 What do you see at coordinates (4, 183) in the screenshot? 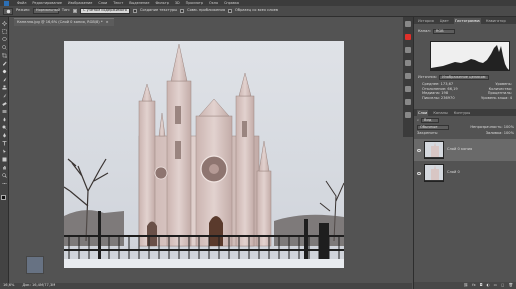
I see `more-tools-icon` at bounding box center [4, 183].